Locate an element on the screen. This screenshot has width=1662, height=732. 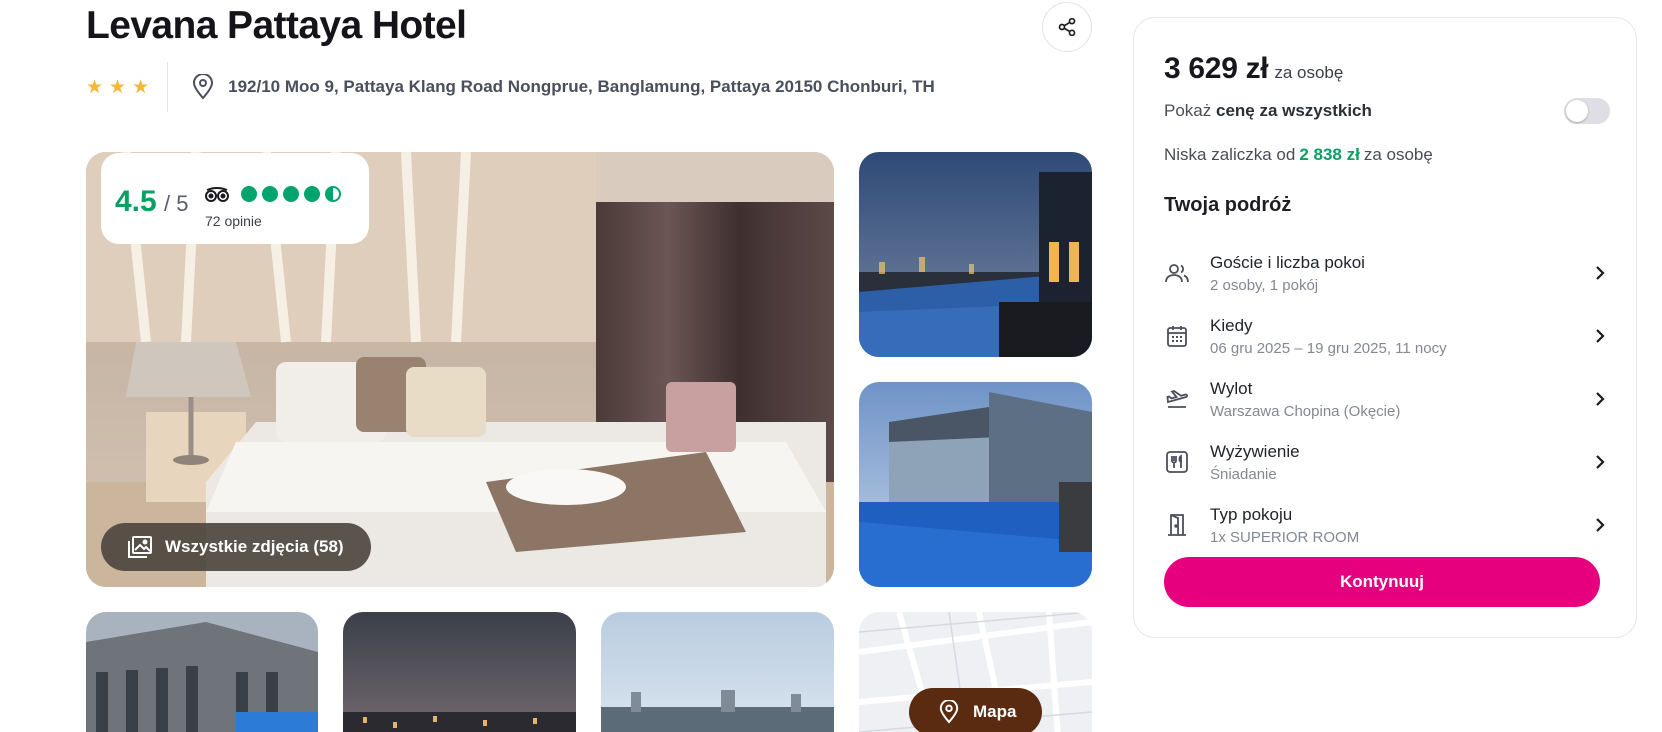
trip-item-guests: Goście i liczba pokoi 2 osoby, 1 pokój is located at coordinates (1387, 273).